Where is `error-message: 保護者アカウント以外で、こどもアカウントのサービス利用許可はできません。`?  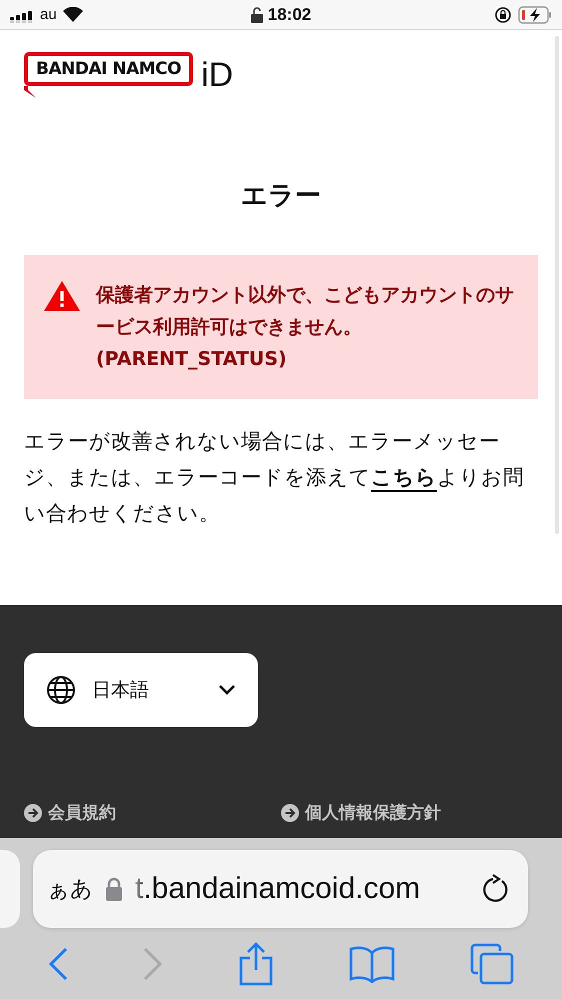
error-message: 保護者アカウント以外で、こどもアカウントのサービス利用許可はできません。 is located at coordinates (305, 311).